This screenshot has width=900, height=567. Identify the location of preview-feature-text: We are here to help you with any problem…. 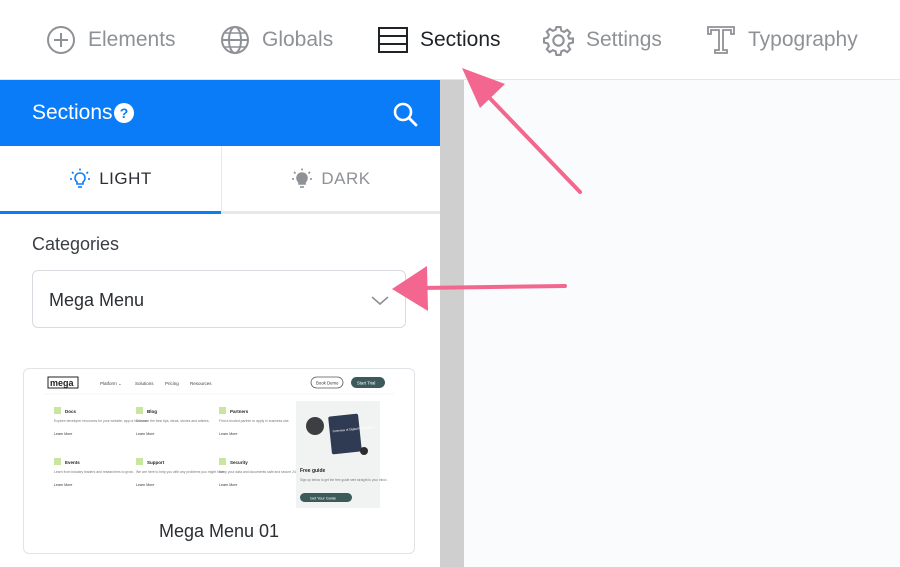
(180, 472).